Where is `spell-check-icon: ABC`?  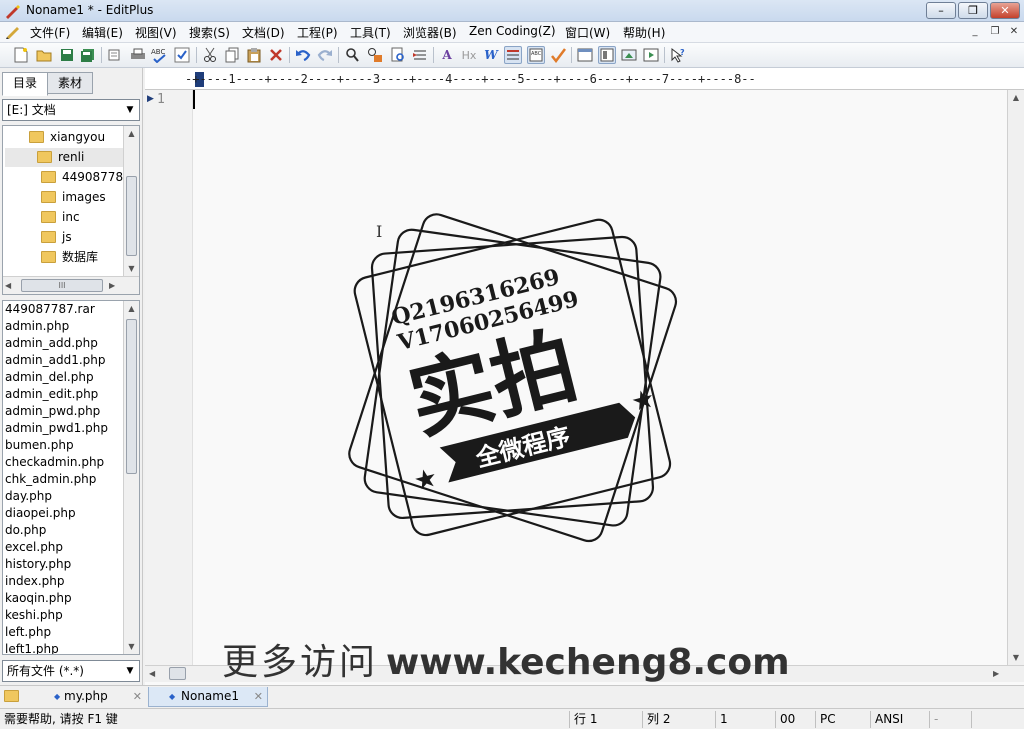
spell-check-icon: ABC is located at coordinates (159, 55).